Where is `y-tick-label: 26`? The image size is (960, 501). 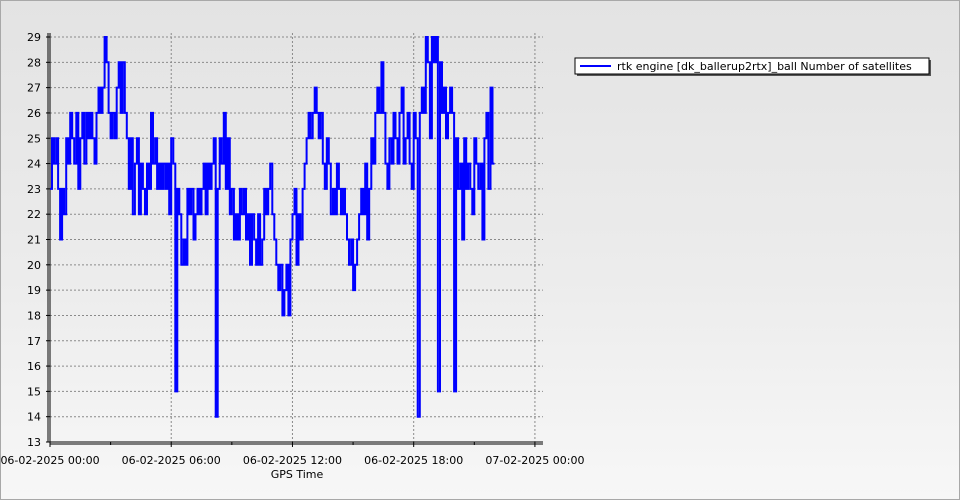 y-tick-label: 26 is located at coordinates (34, 113).